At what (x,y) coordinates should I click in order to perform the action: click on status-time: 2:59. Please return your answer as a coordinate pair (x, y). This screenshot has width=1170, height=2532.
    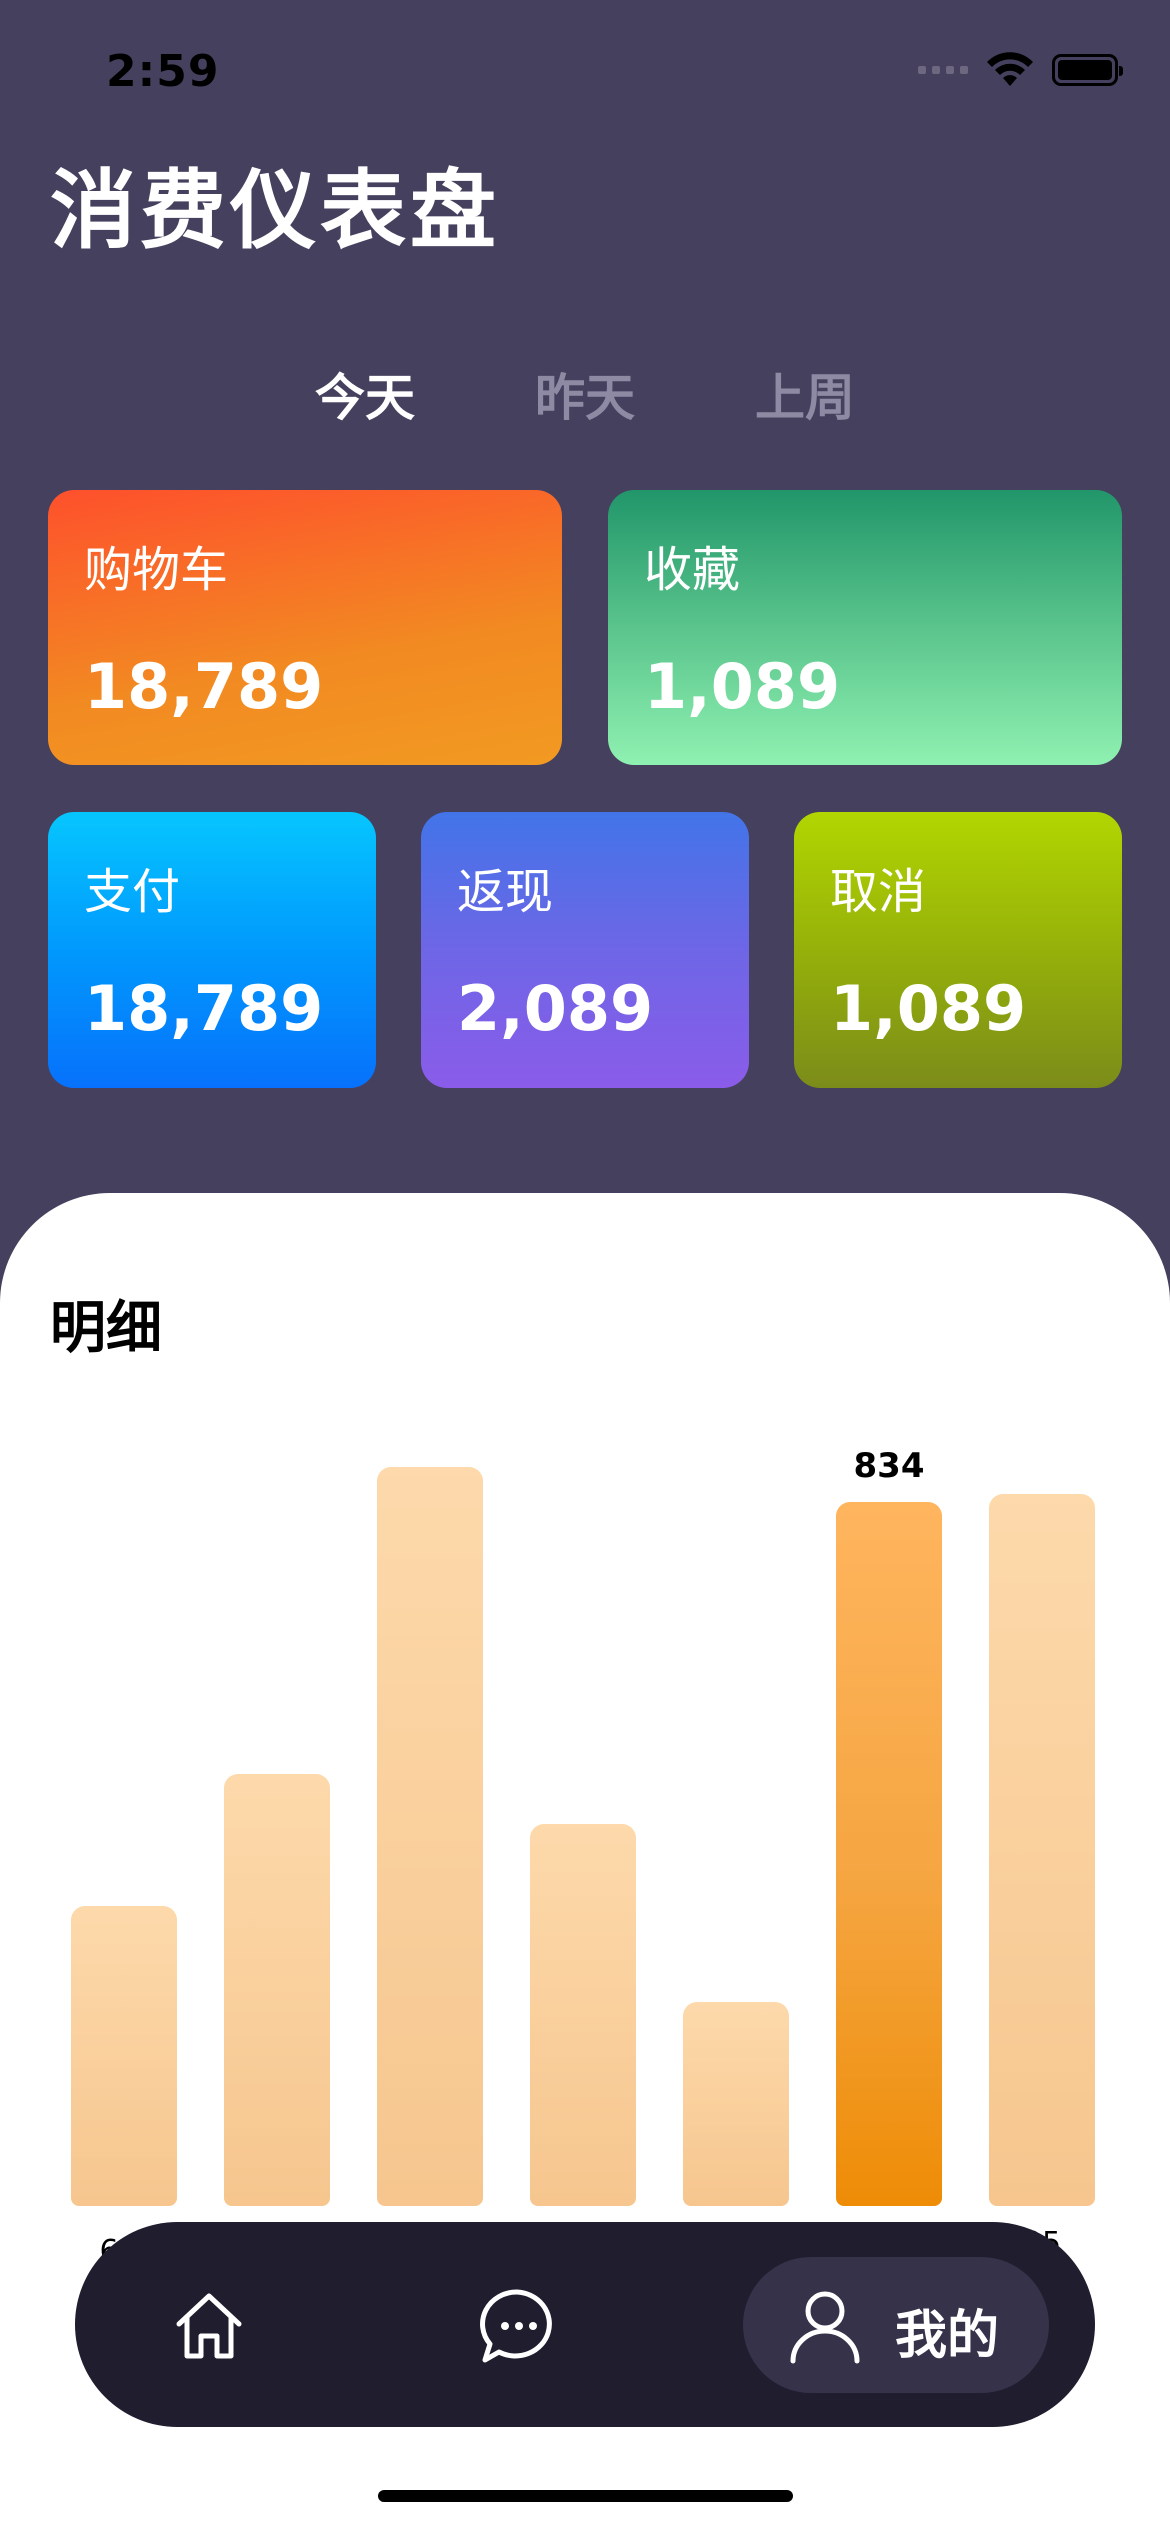
    Looking at the image, I should click on (163, 71).